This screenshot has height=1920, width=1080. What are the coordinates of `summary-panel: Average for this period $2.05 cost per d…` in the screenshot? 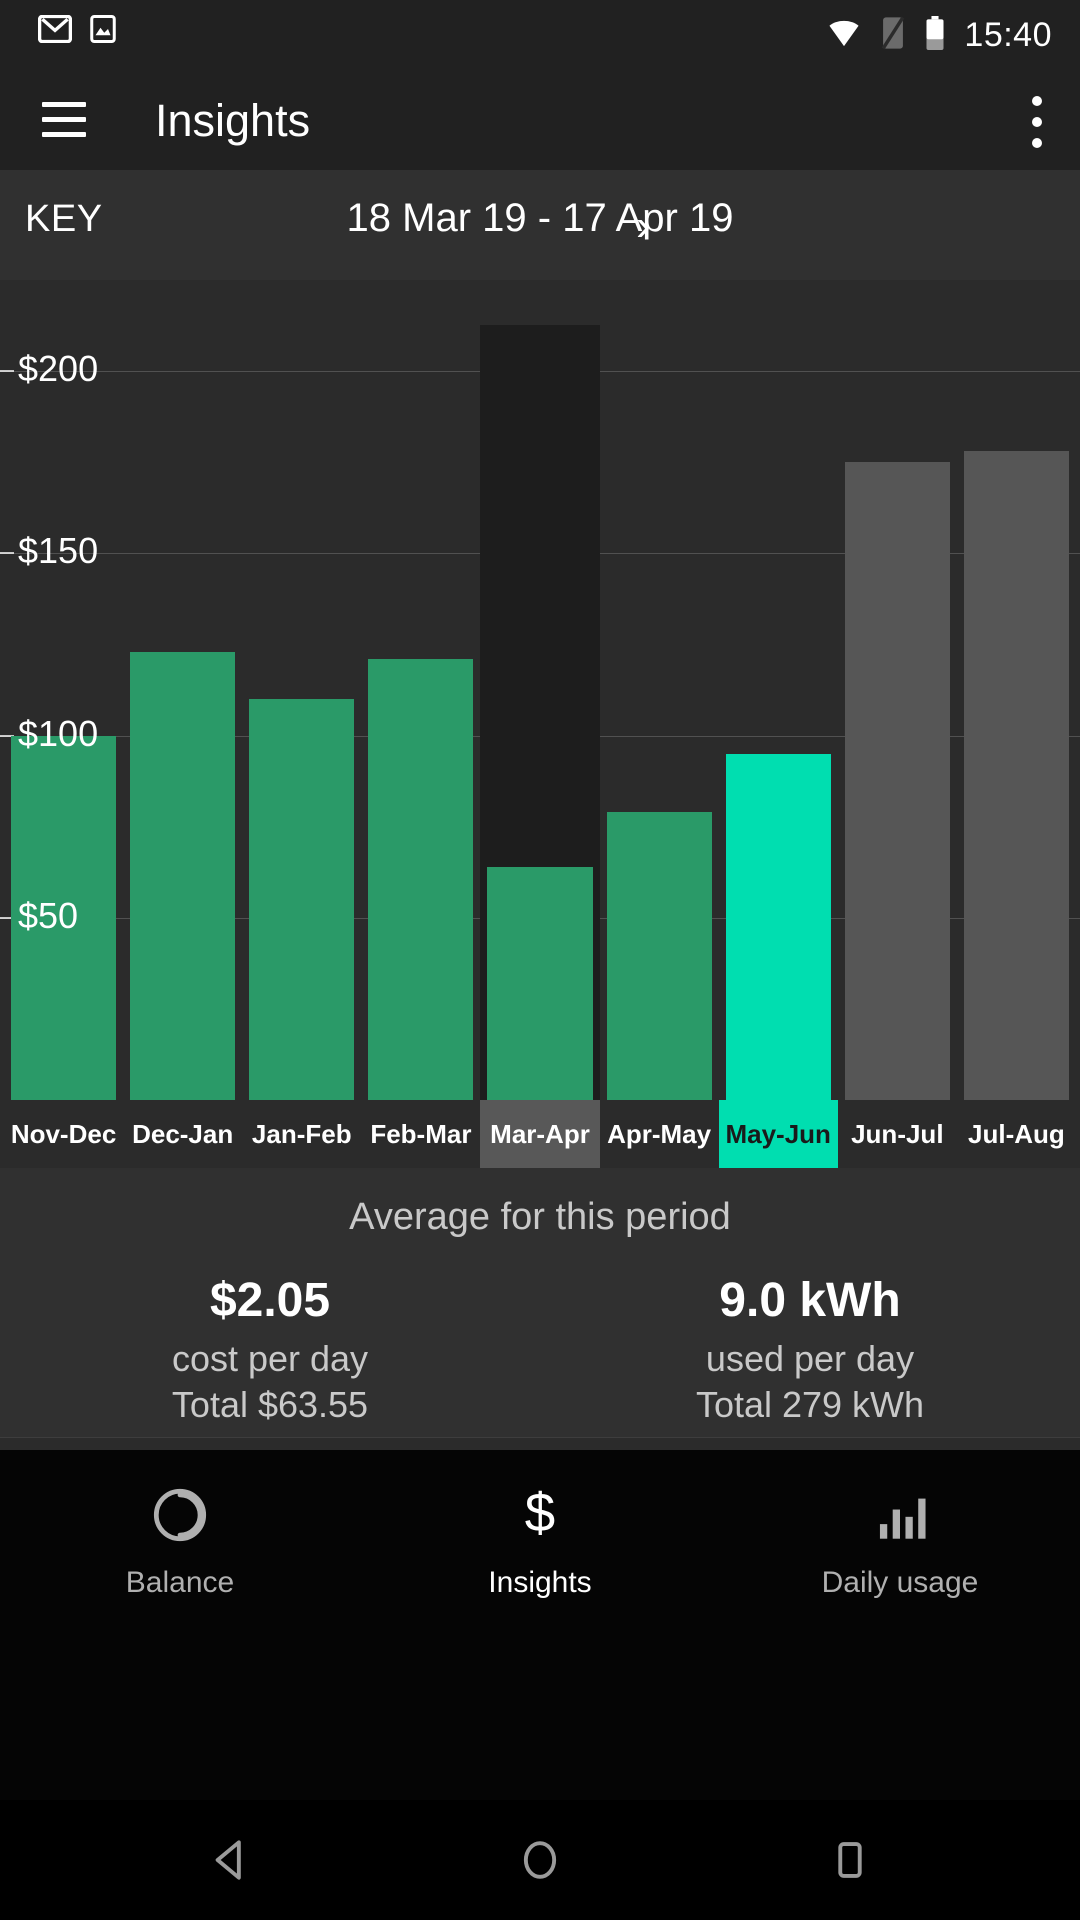 It's located at (540, 1303).